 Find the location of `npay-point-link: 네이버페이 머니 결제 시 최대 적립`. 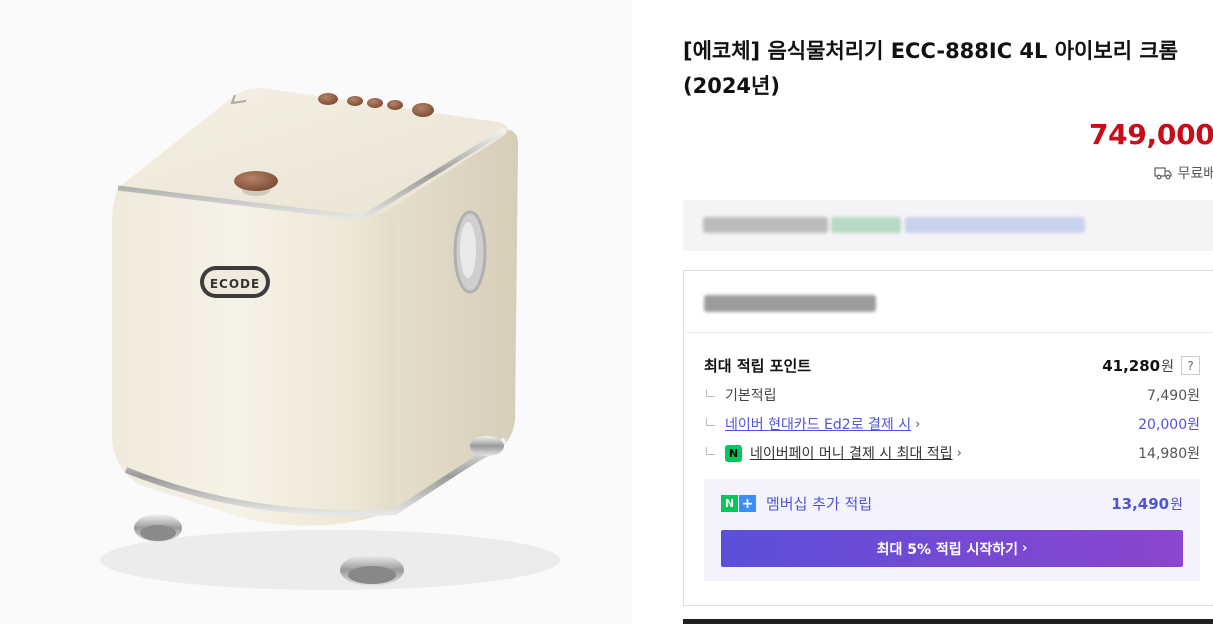

npay-point-link: 네이버페이 머니 결제 시 최대 적립 is located at coordinates (851, 453).